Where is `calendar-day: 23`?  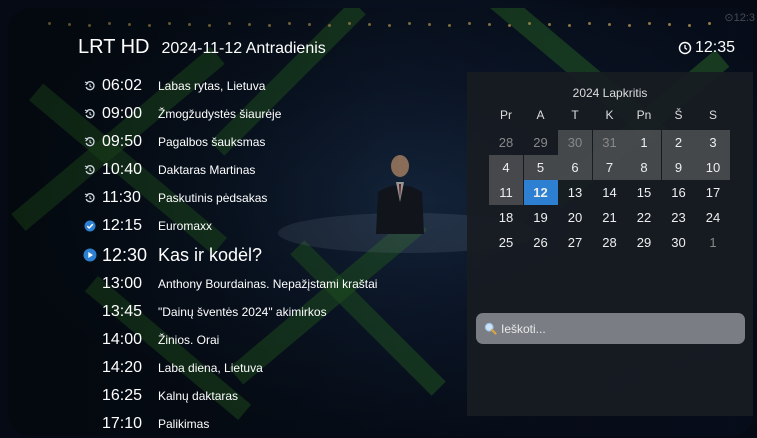 calendar-day: 23 is located at coordinates (679, 217).